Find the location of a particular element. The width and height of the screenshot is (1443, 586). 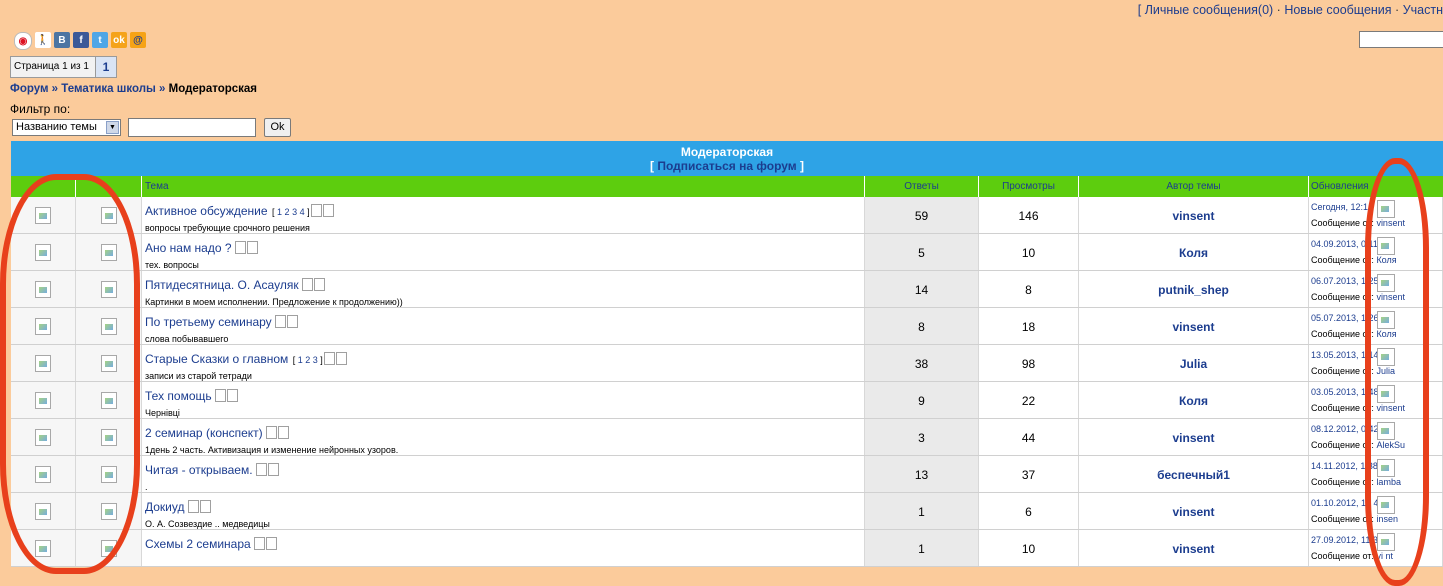

breadcrumb-category: Тематика школы is located at coordinates (108, 89).